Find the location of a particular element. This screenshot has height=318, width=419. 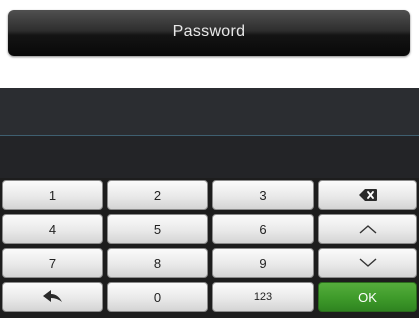

key-5: 5 is located at coordinates (157, 229).